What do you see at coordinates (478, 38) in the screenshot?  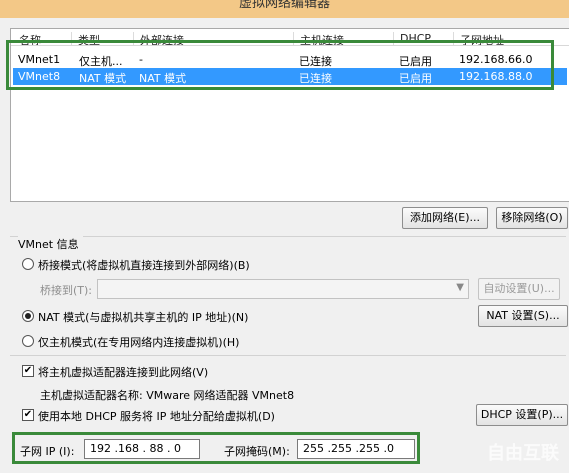 I see `column-header-subnet: 子网地址` at bounding box center [478, 38].